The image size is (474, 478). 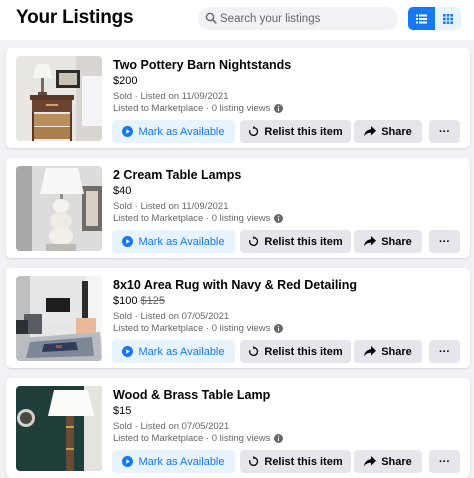 What do you see at coordinates (125, 301) in the screenshot?
I see `listing-price: $100` at bounding box center [125, 301].